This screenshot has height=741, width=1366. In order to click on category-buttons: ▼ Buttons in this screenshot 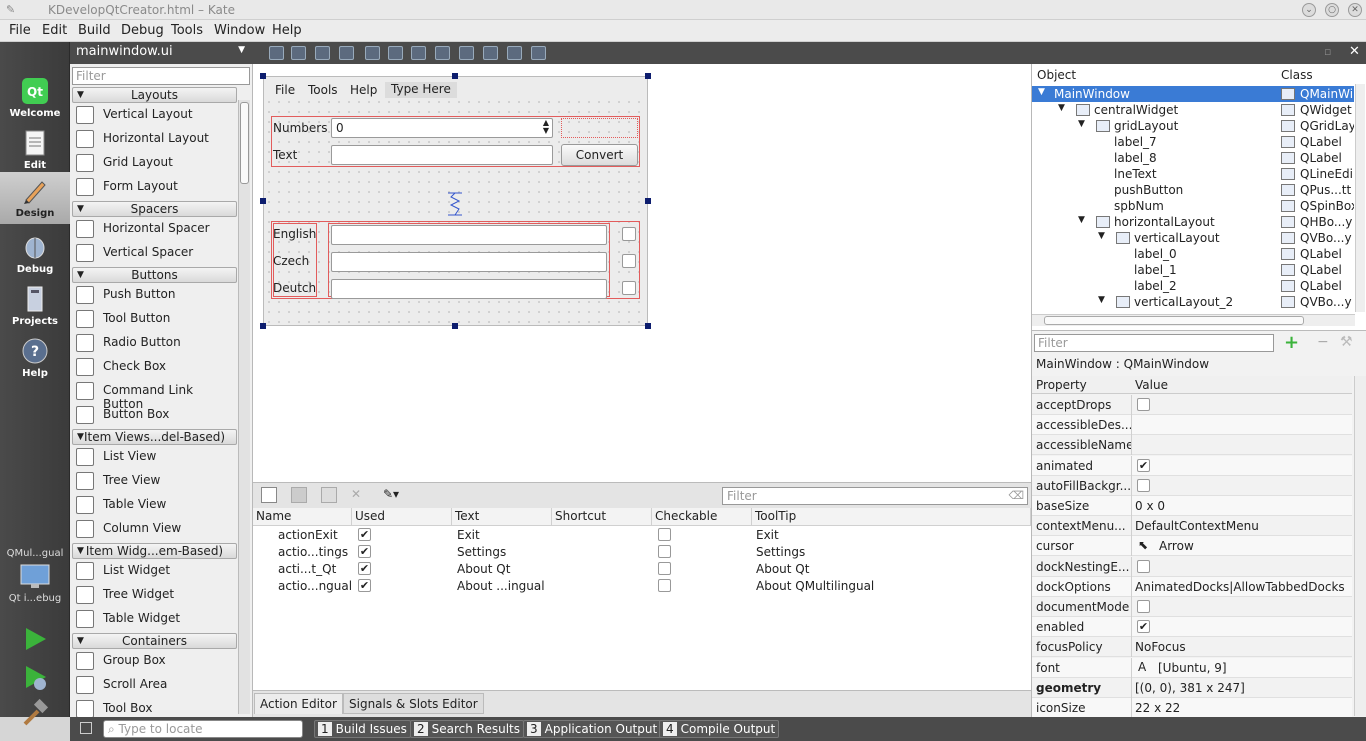, I will do `click(154, 275)`.